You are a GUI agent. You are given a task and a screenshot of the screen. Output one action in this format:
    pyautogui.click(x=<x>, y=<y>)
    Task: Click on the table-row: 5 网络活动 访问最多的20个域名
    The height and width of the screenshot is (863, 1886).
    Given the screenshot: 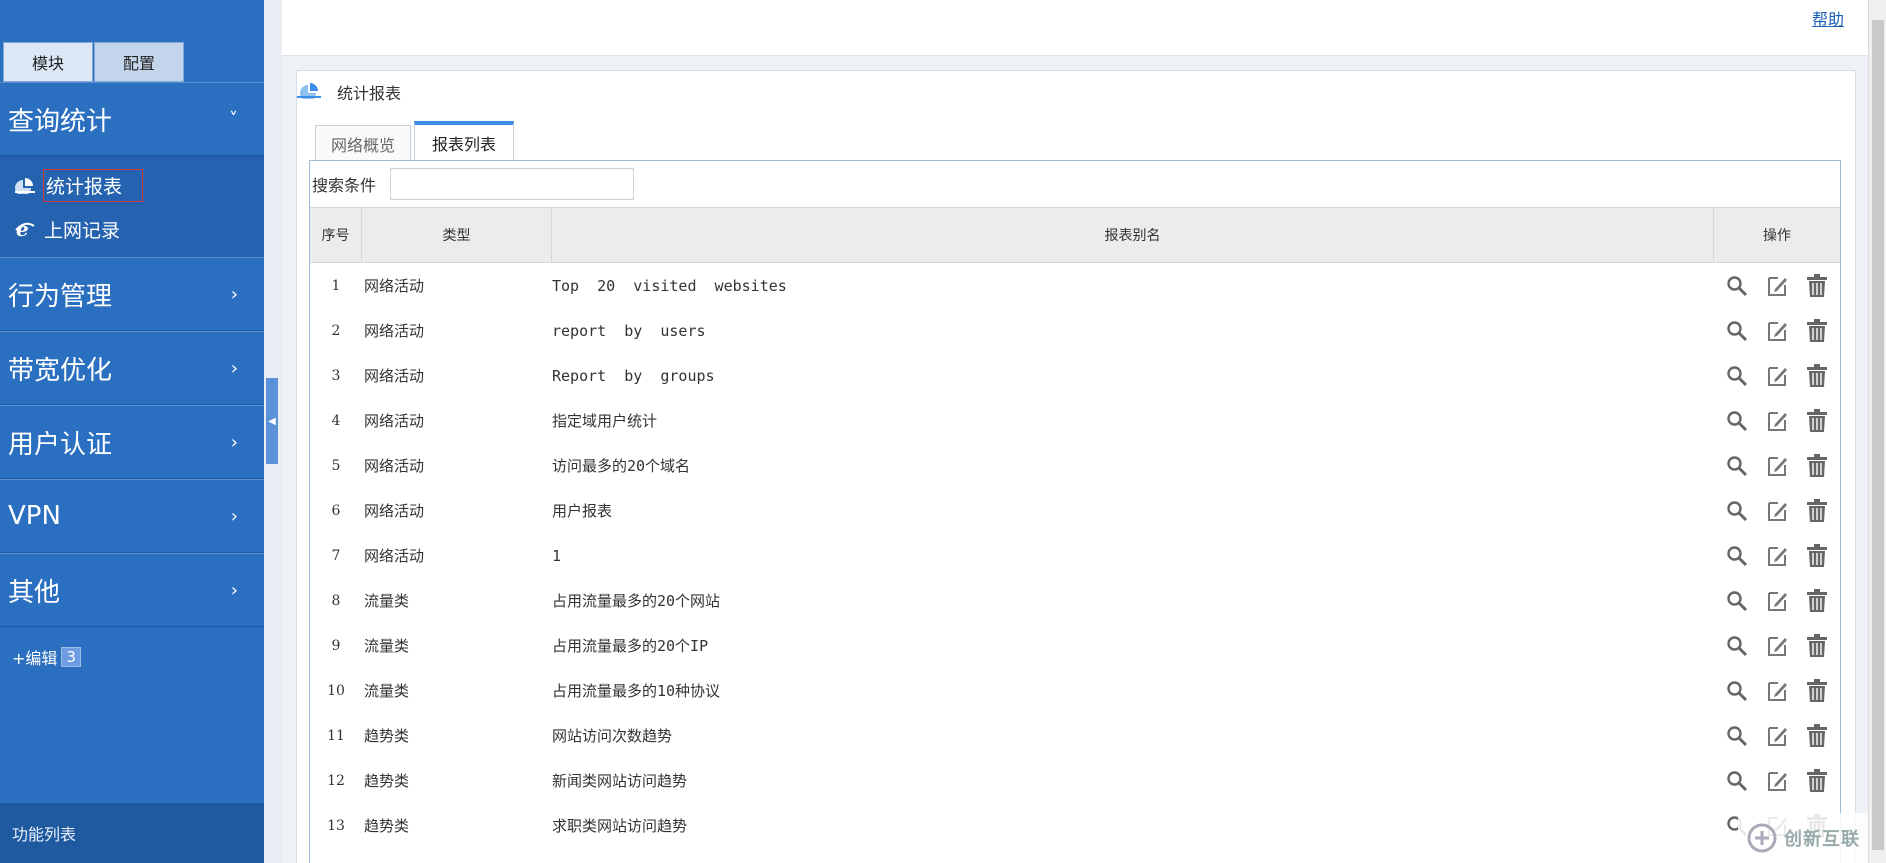 What is the action you would take?
    pyautogui.click(x=1075, y=465)
    